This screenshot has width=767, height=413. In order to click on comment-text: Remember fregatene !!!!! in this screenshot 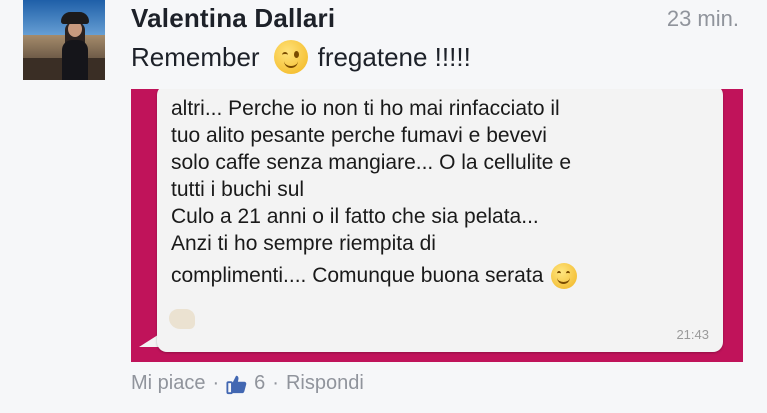, I will do `click(301, 57)`.